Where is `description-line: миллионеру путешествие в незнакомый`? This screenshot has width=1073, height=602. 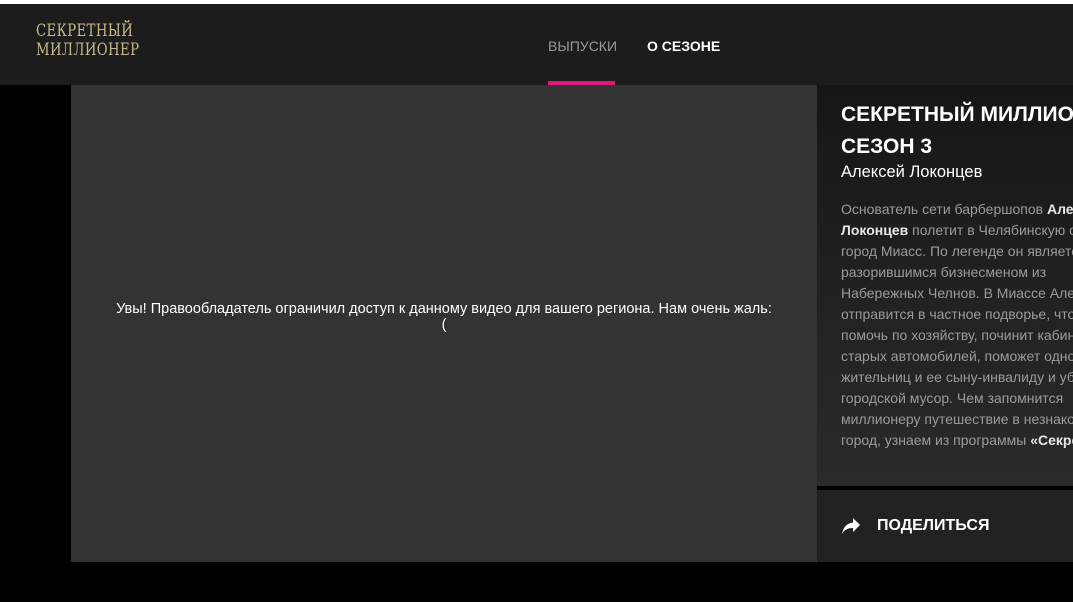 description-line: миллионеру путешествие в незнакомый is located at coordinates (957, 419).